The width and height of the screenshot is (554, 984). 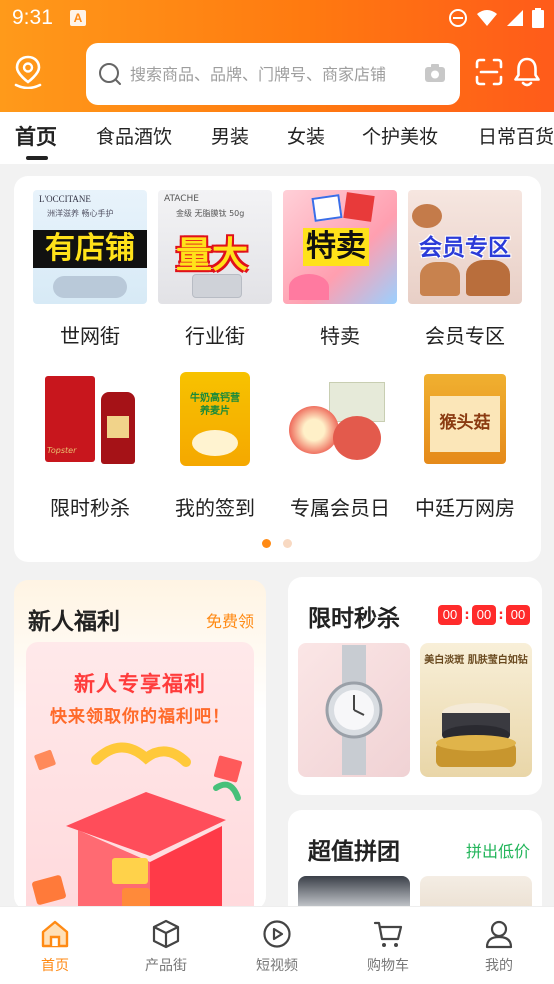 What do you see at coordinates (515, 18) in the screenshot?
I see `signal-icon` at bounding box center [515, 18].